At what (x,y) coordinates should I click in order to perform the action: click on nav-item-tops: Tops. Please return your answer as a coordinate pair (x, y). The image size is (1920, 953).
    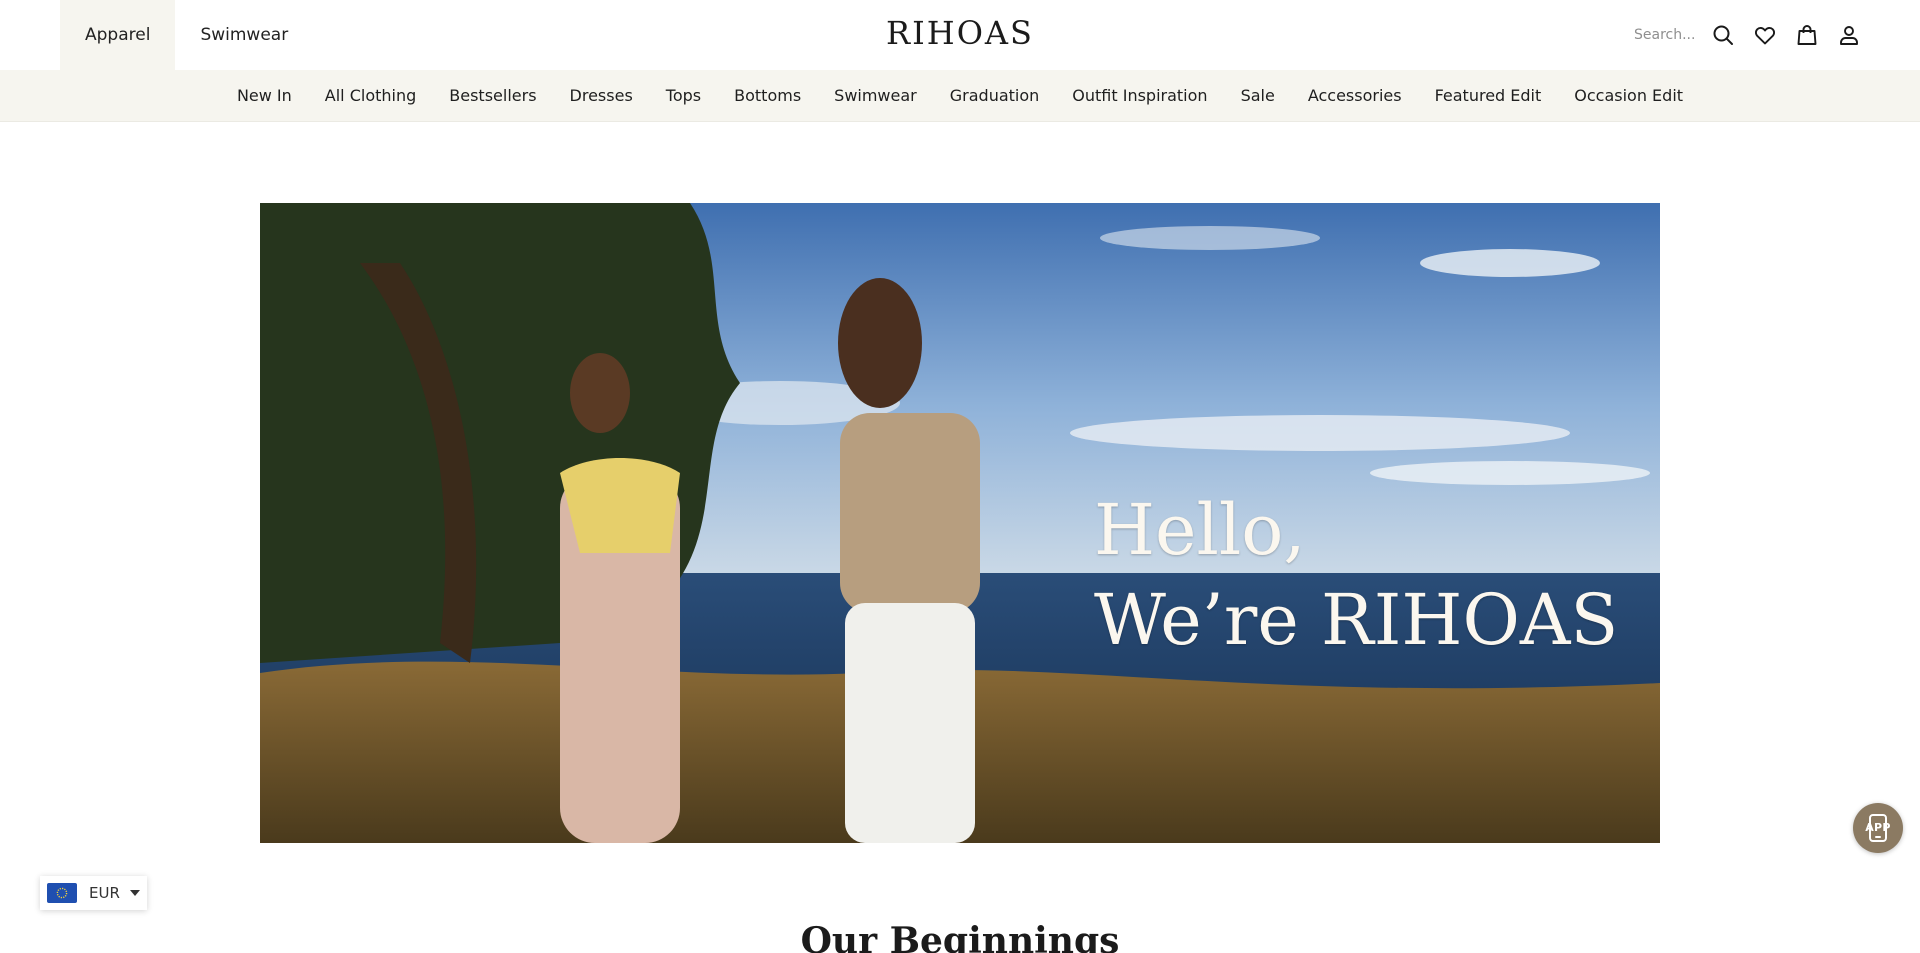
    Looking at the image, I should click on (683, 95).